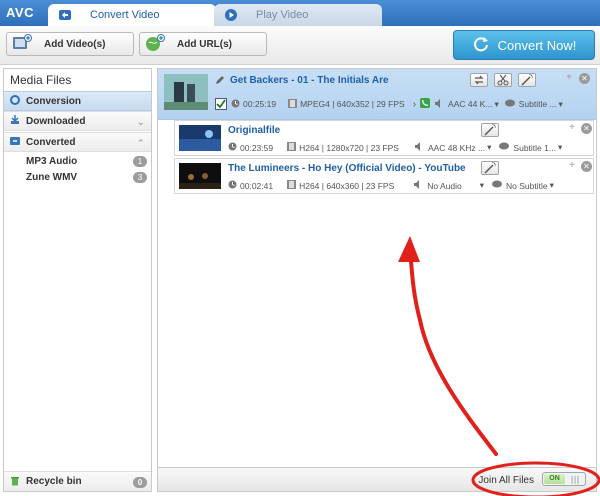 The height and width of the screenshot is (496, 600). Describe the element at coordinates (140, 161) in the screenshot. I see `mp3-audio-count-badge: 1` at that location.